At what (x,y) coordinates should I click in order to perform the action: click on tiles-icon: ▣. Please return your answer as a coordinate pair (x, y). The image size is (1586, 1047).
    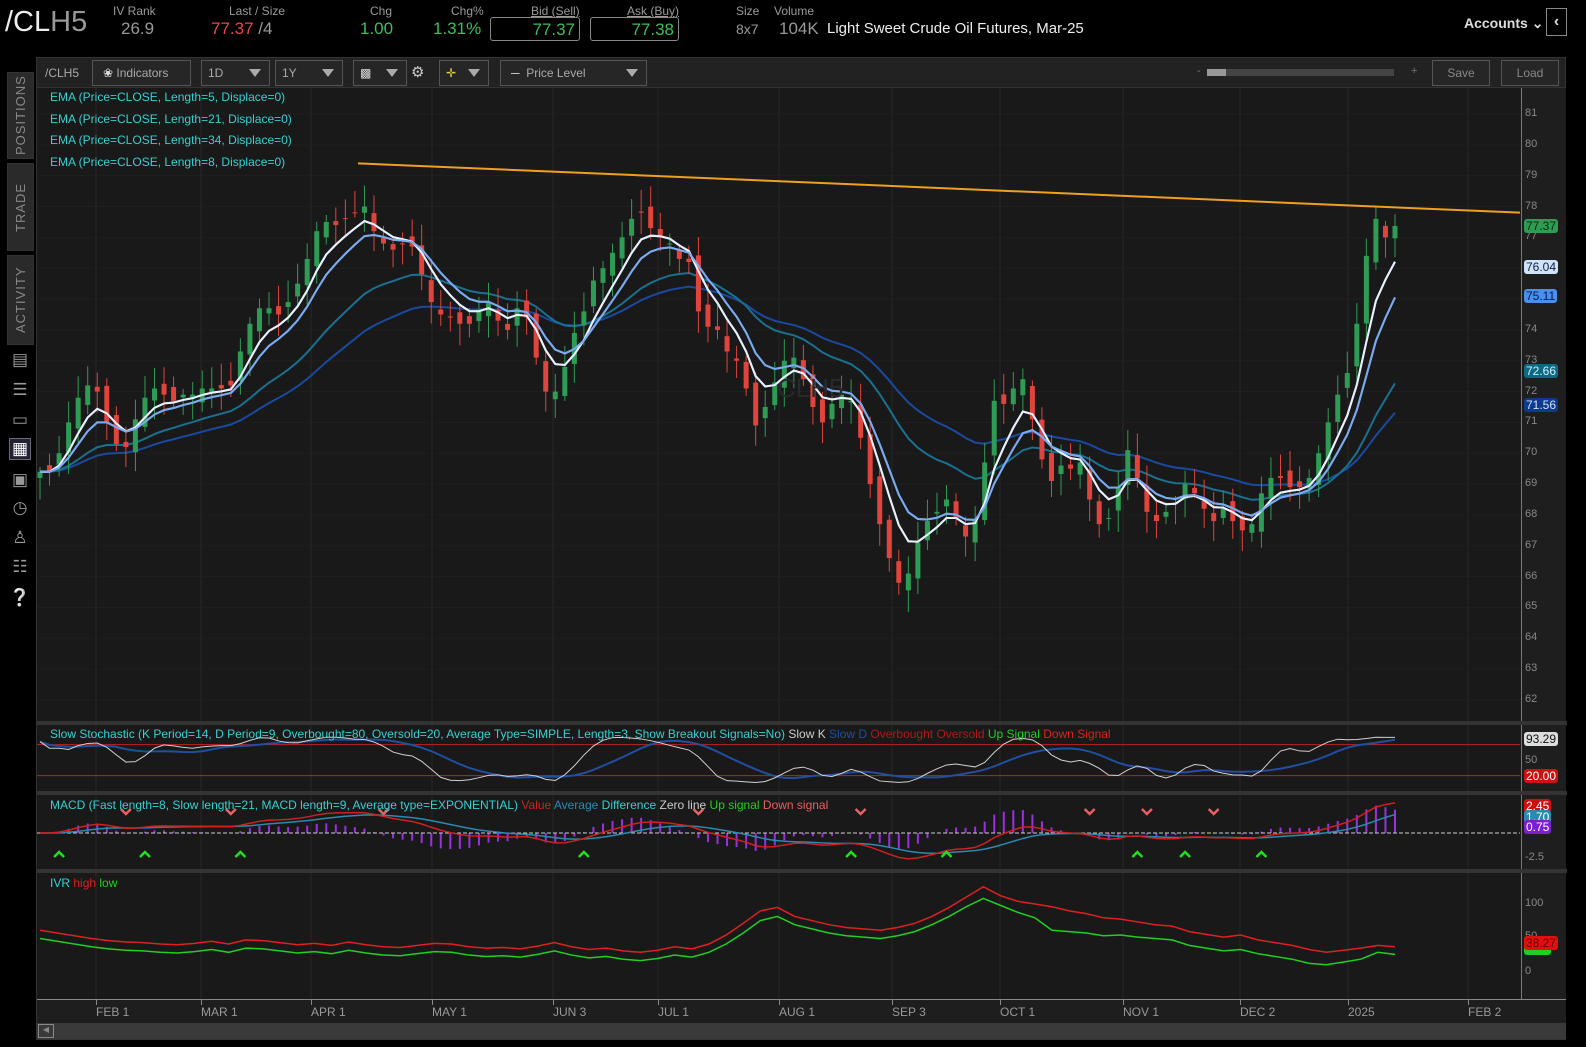
    Looking at the image, I should click on (20, 480).